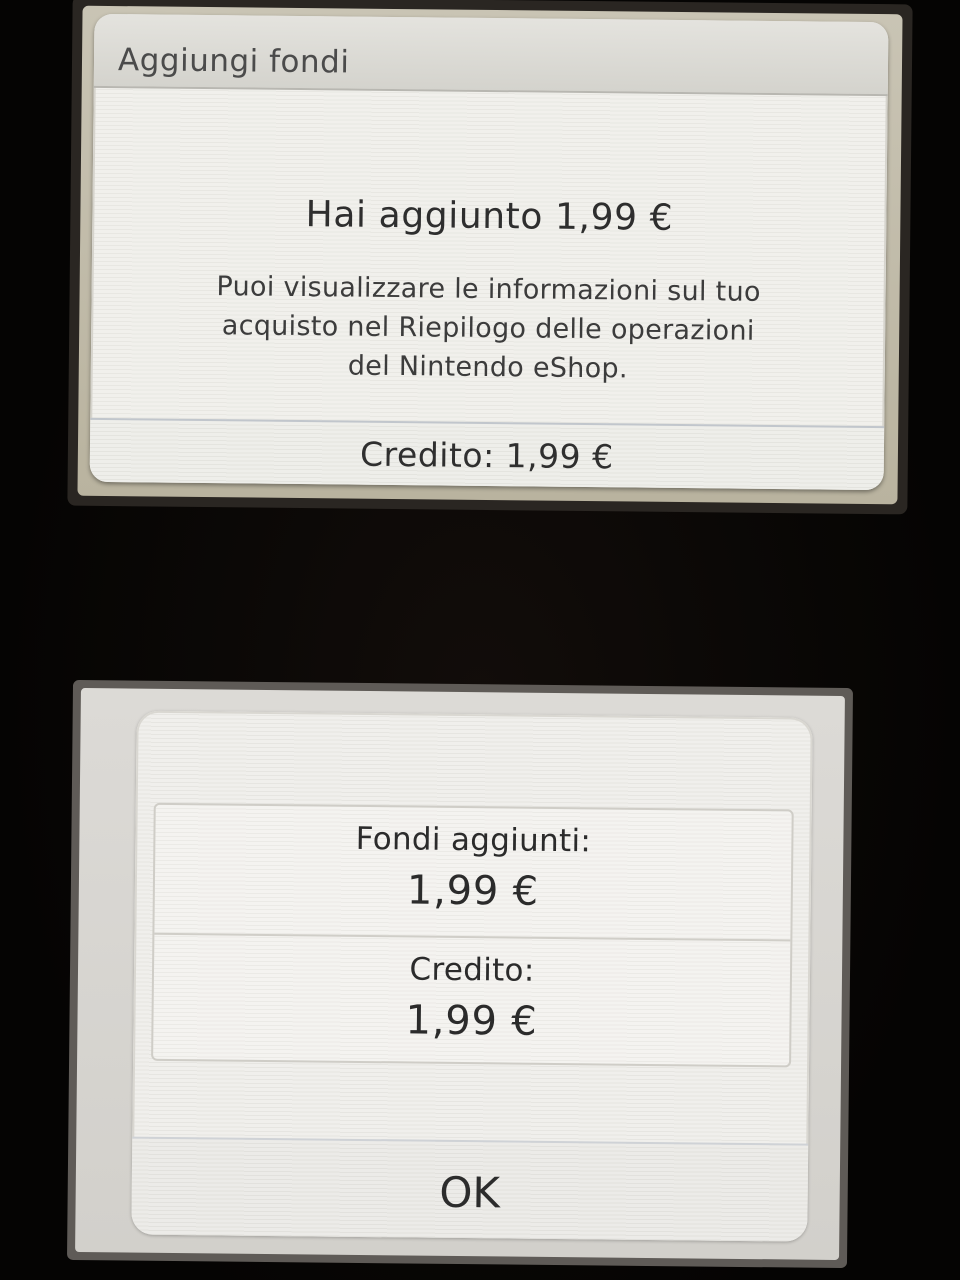  I want to click on balance-label: Credito:, so click(472, 970).